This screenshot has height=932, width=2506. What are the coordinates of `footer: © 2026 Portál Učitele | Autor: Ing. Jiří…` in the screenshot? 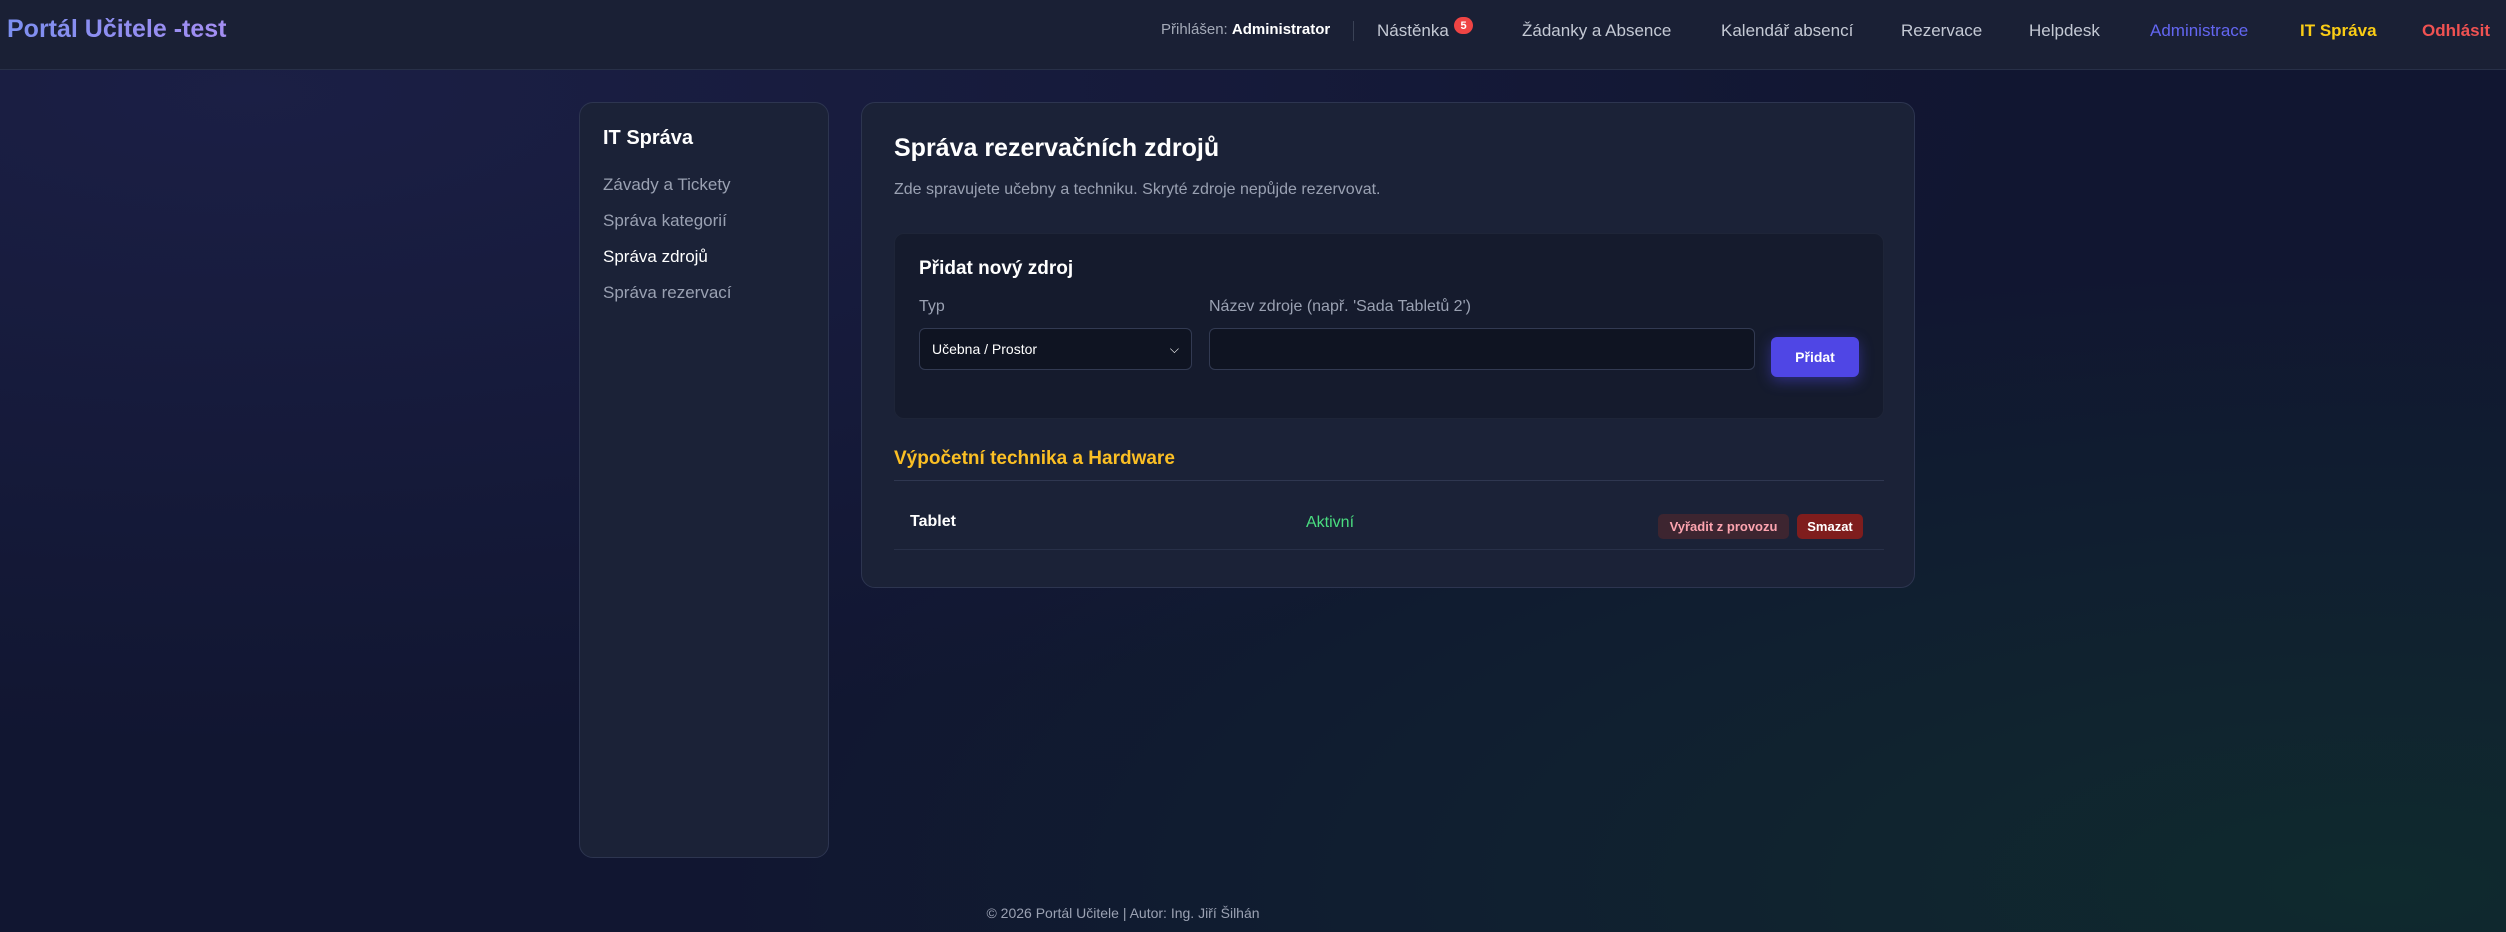 It's located at (1123, 913).